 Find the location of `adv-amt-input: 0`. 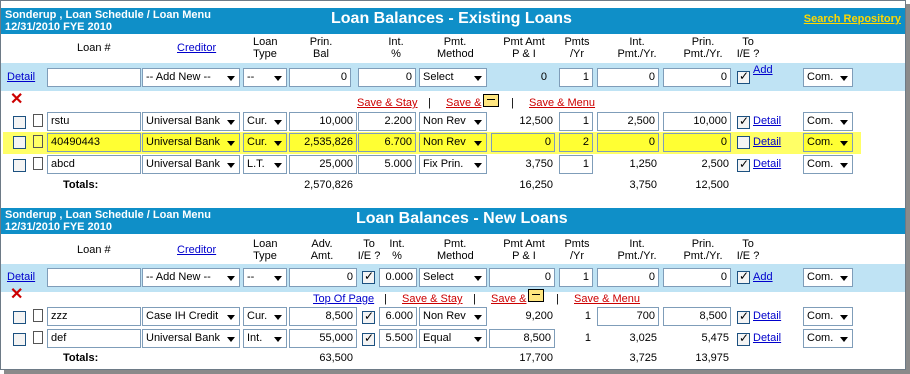

adv-amt-input: 0 is located at coordinates (323, 277).